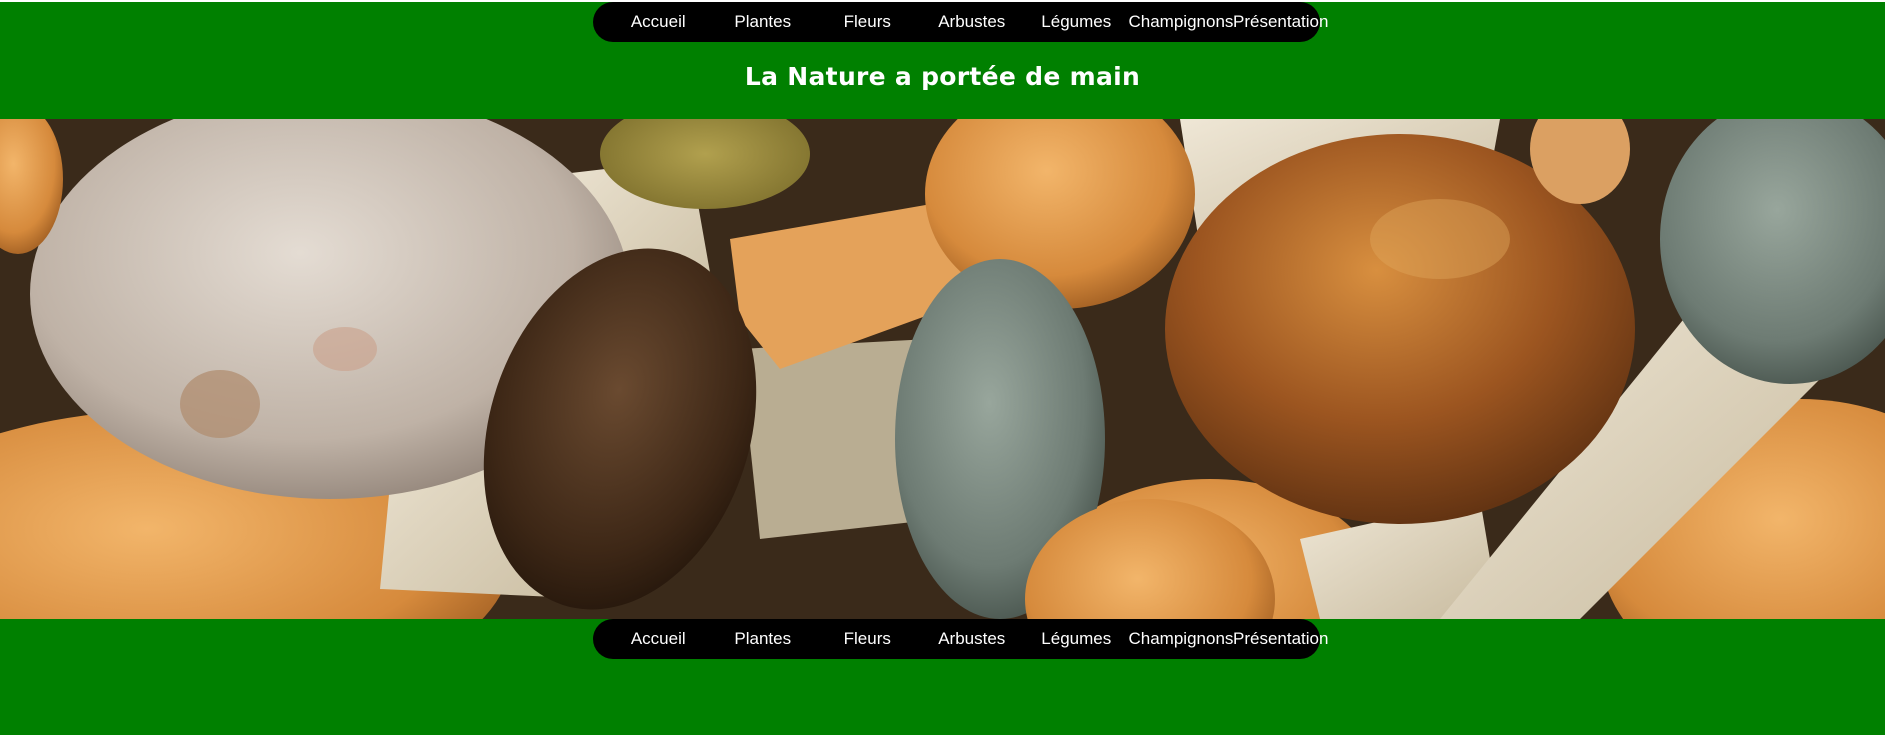 The width and height of the screenshot is (1885, 735). Describe the element at coordinates (942, 76) in the screenshot. I see `site-title: La Nature a portée de main` at that location.